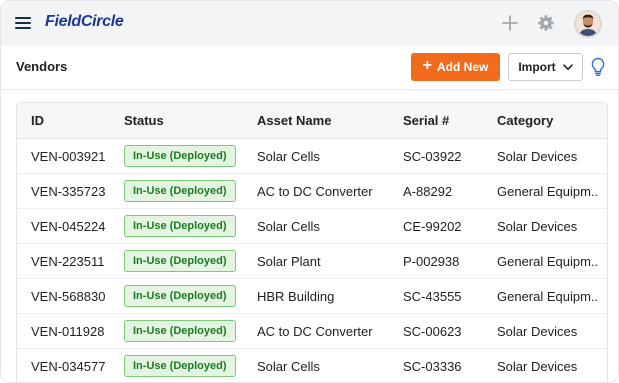 The image size is (619, 383). I want to click on add-new-label: Add New, so click(463, 67).